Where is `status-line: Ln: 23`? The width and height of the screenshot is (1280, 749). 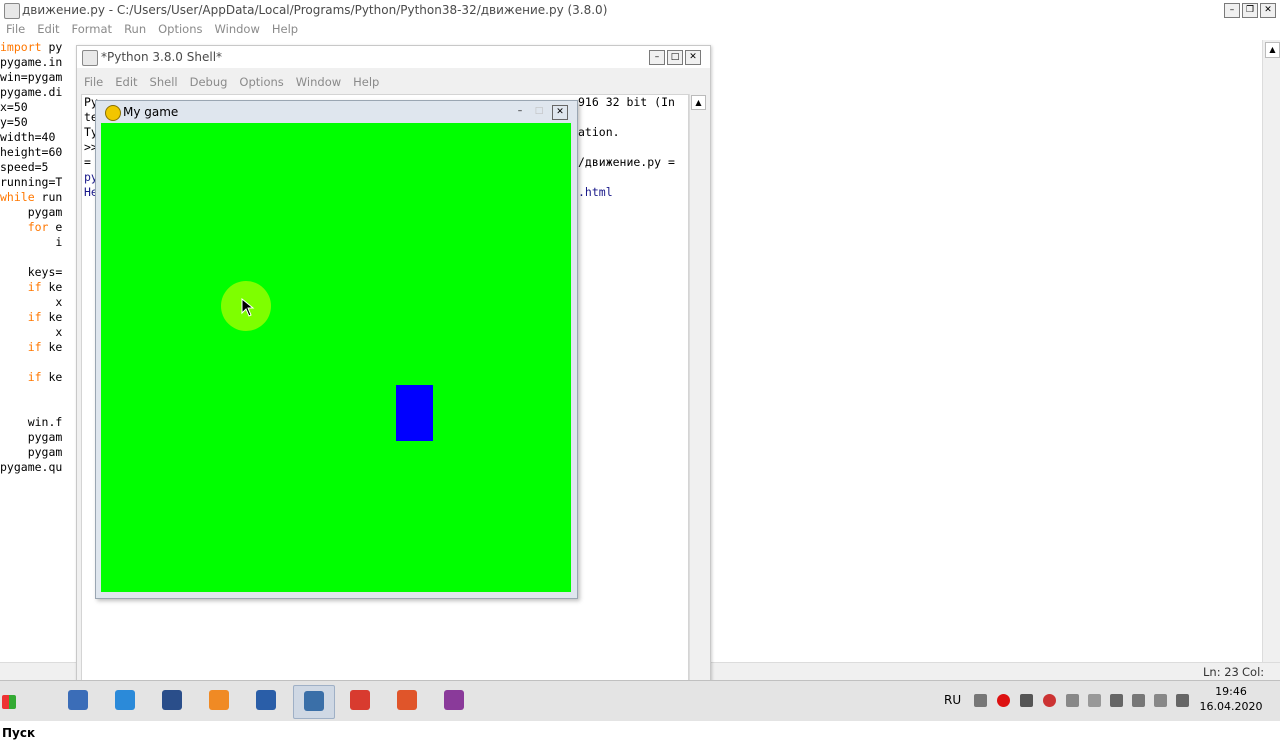 status-line: Ln: 23 is located at coordinates (1221, 672).